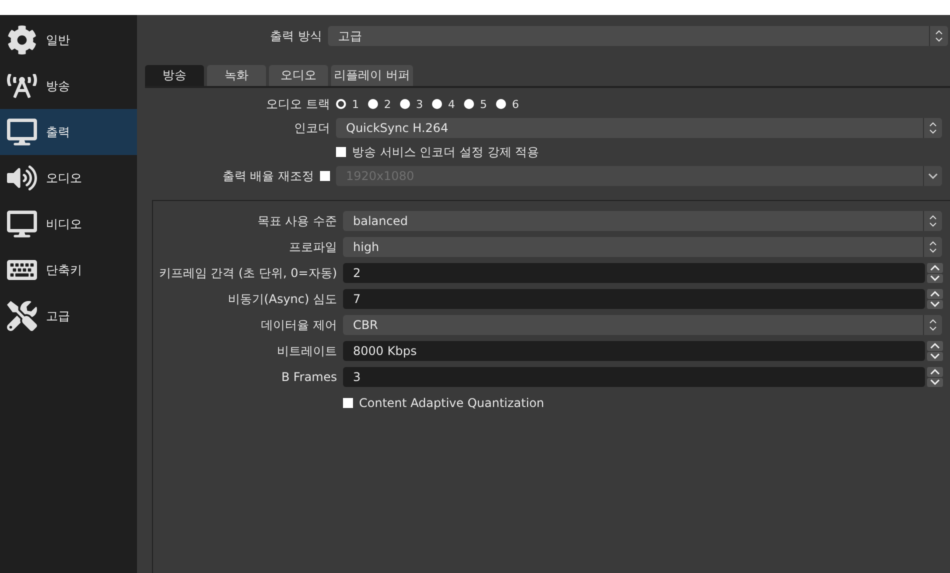 The width and height of the screenshot is (950, 573). What do you see at coordinates (282, 299) in the screenshot?
I see `field-label: 비동기(Async) 심도` at bounding box center [282, 299].